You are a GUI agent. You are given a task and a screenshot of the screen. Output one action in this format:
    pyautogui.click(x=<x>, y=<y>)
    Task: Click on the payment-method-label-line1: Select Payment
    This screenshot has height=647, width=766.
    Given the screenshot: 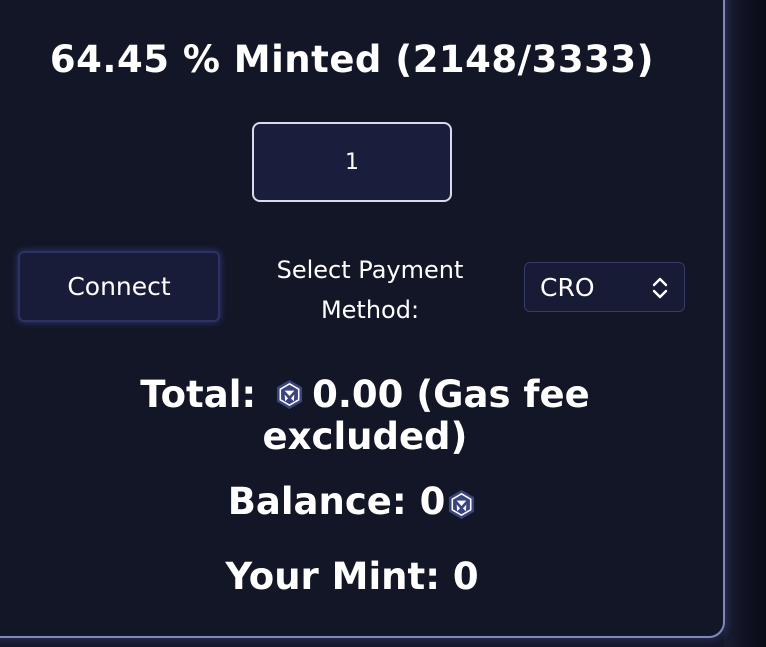 What is the action you would take?
    pyautogui.click(x=370, y=270)
    